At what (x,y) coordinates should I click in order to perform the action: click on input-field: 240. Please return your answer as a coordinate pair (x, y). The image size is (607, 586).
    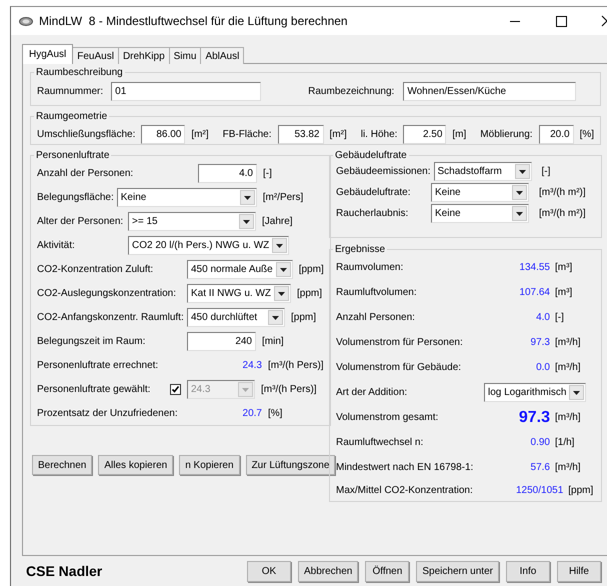
    Looking at the image, I should click on (221, 341).